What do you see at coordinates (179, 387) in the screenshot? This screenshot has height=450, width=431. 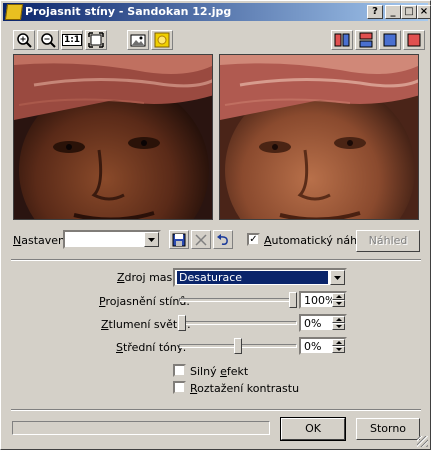 I see `contrast-stretch-checkbox` at bounding box center [179, 387].